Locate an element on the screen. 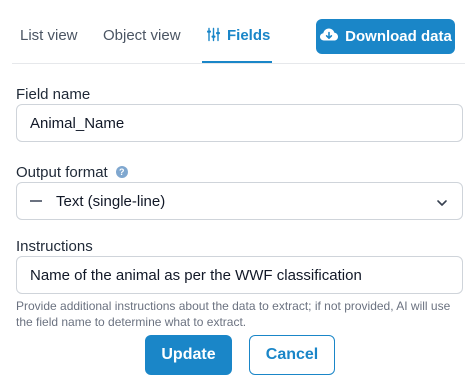 The width and height of the screenshot is (465, 385). field-name-value: Animal_Name is located at coordinates (77, 123).